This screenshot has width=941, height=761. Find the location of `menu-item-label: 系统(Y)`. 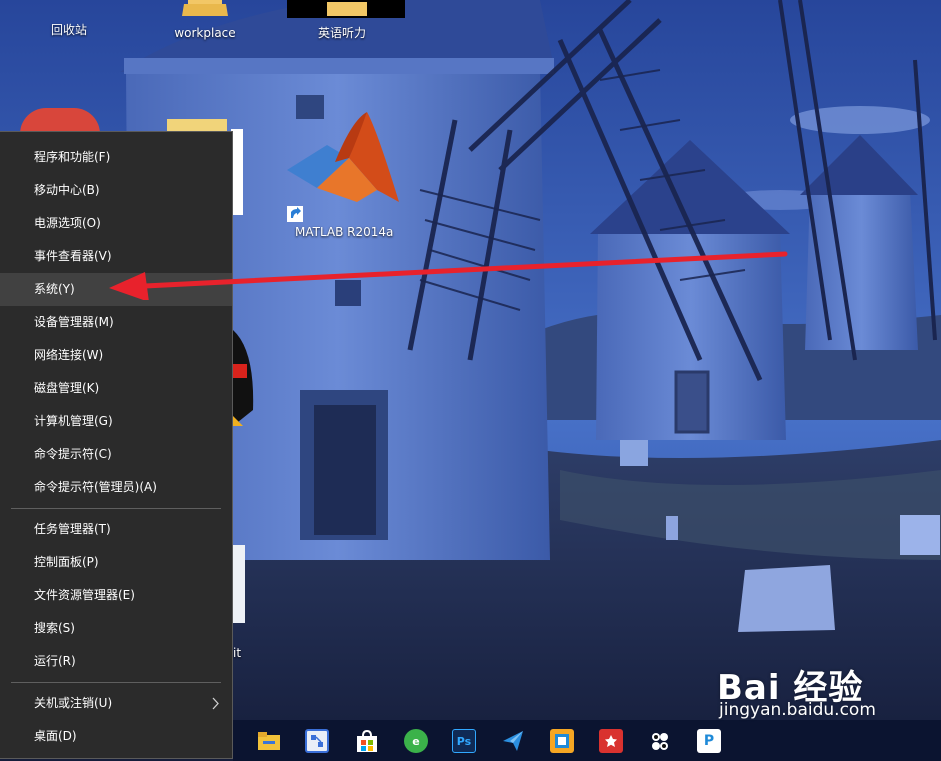

menu-item-label: 系统(Y) is located at coordinates (54, 289).